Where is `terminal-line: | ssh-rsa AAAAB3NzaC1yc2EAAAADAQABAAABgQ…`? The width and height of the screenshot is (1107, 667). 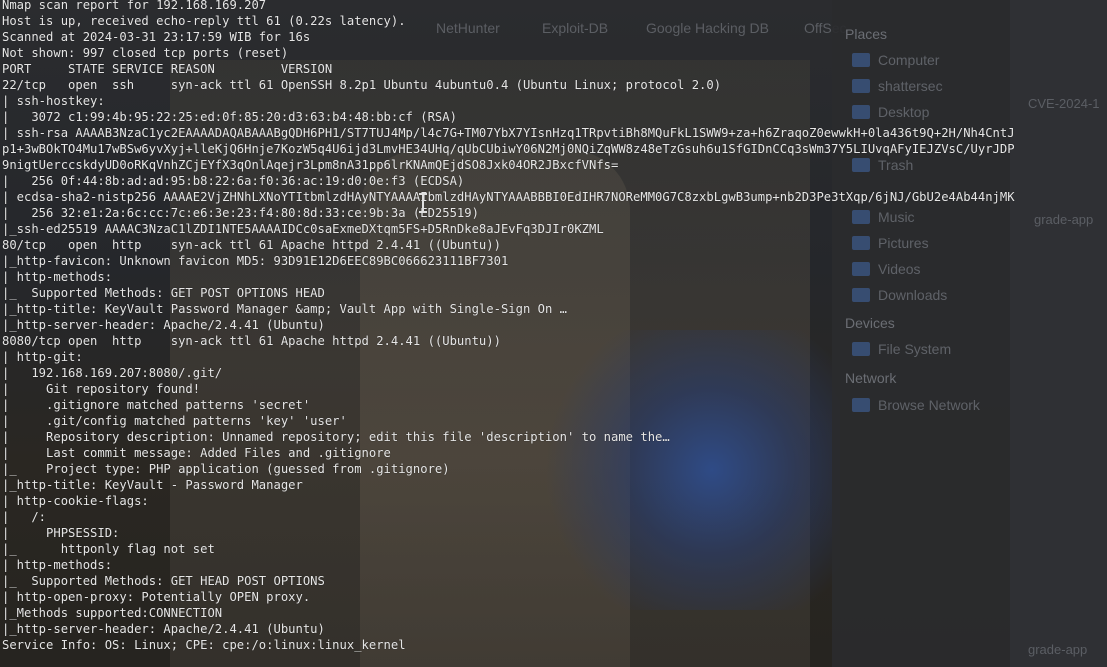
terminal-line: | ssh-rsa AAAAB3NzaC1yc2EAAAADAQABAAABgQ… is located at coordinates (508, 133).